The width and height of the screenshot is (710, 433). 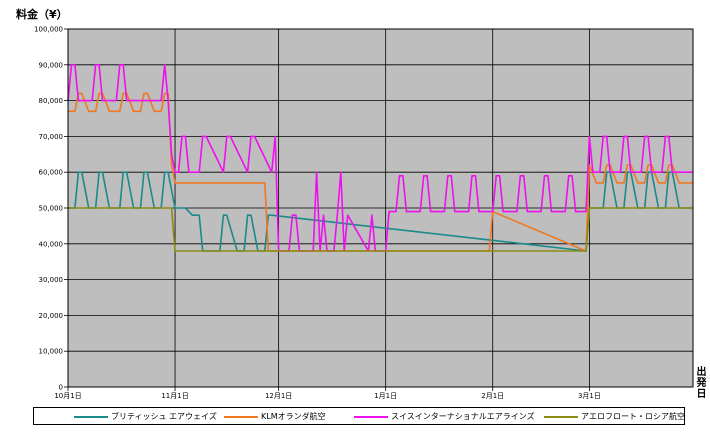 I want to click on y-tick-label: 30,000, so click(x=51, y=280).